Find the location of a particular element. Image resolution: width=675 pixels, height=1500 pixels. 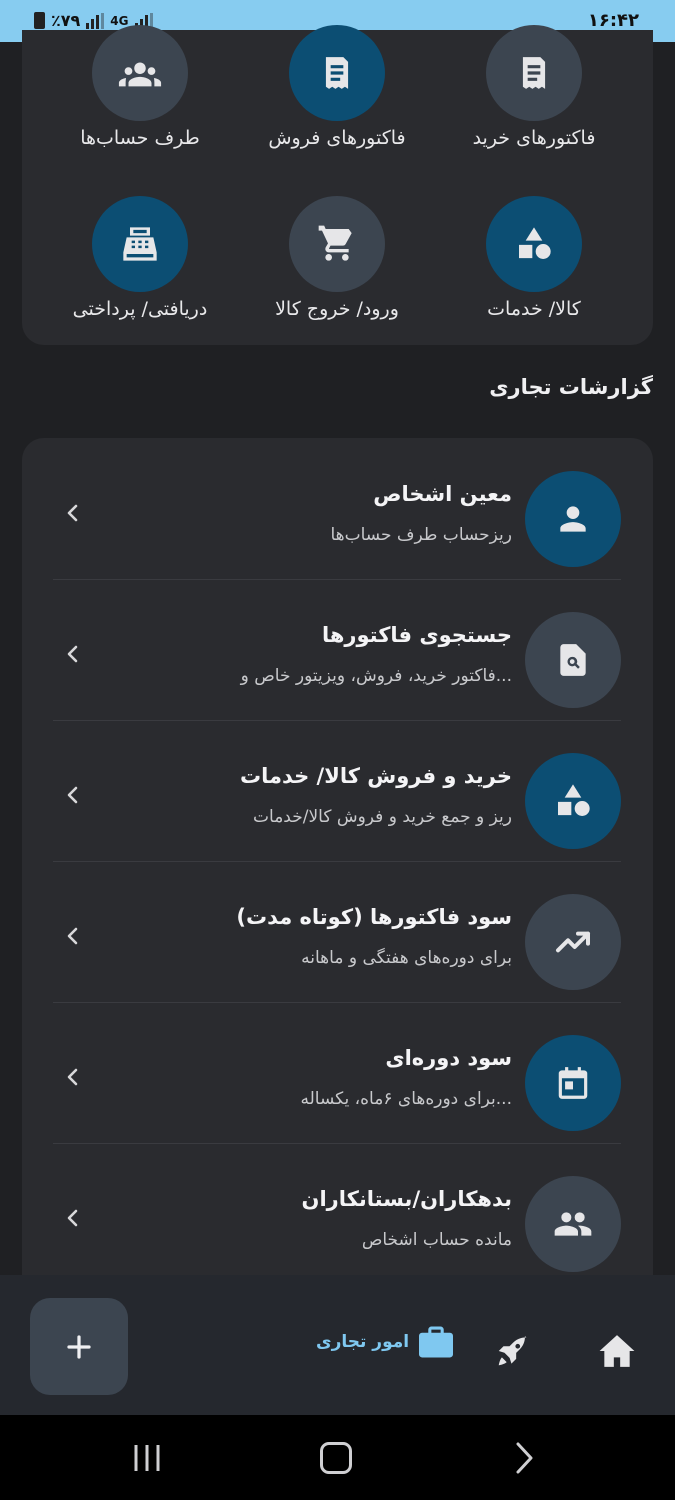

quick-action-goods-services: کالا/ خدمات is located at coordinates (534, 258).